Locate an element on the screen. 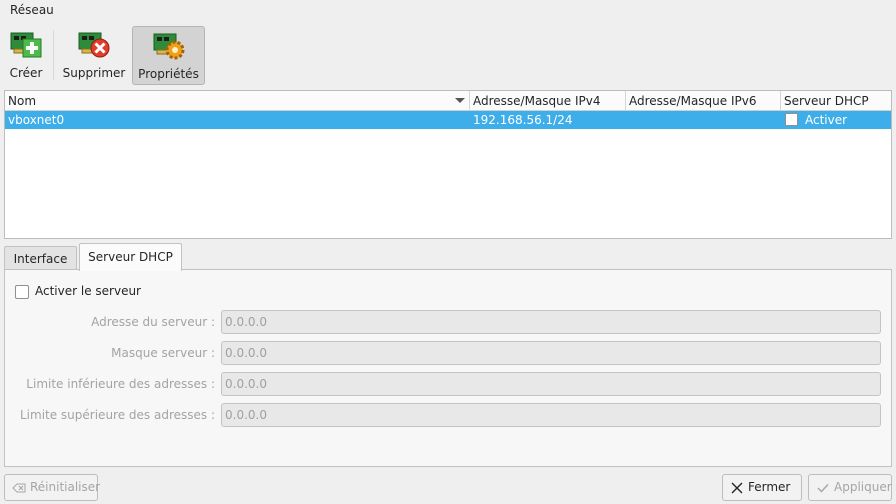 This screenshot has height=504, width=896. server-address-label: Adresse du serveur : is located at coordinates (153, 322).